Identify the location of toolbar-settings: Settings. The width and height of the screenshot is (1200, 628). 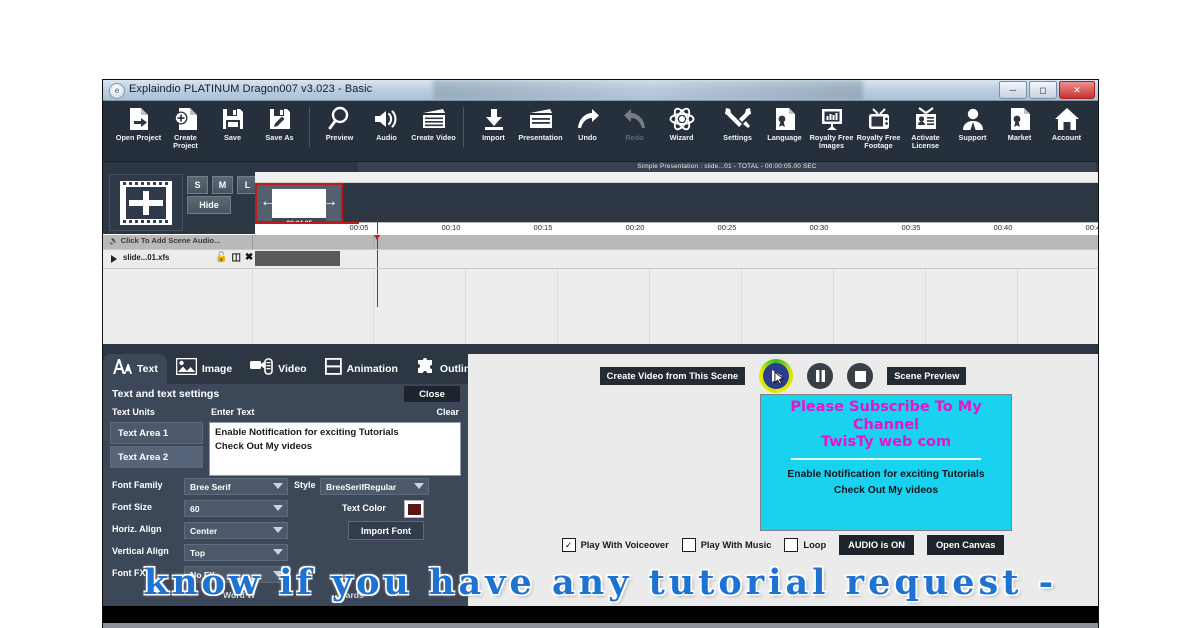
(737, 121).